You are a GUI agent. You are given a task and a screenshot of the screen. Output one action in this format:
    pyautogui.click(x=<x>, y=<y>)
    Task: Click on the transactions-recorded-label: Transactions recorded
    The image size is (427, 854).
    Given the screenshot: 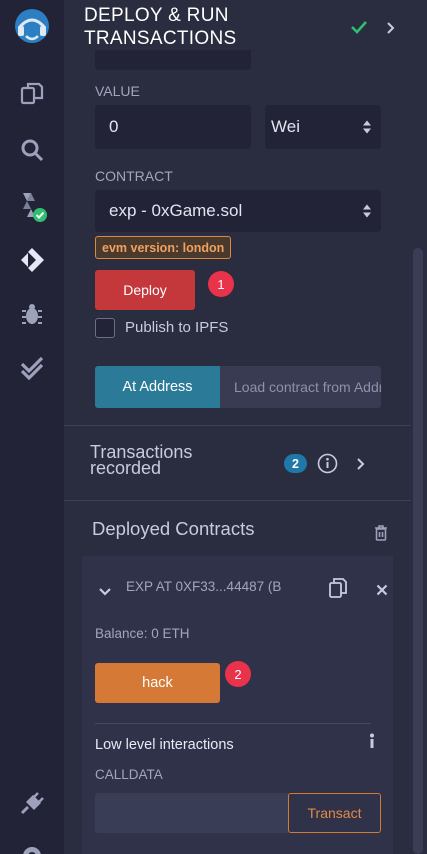 What is the action you would take?
    pyautogui.click(x=141, y=460)
    